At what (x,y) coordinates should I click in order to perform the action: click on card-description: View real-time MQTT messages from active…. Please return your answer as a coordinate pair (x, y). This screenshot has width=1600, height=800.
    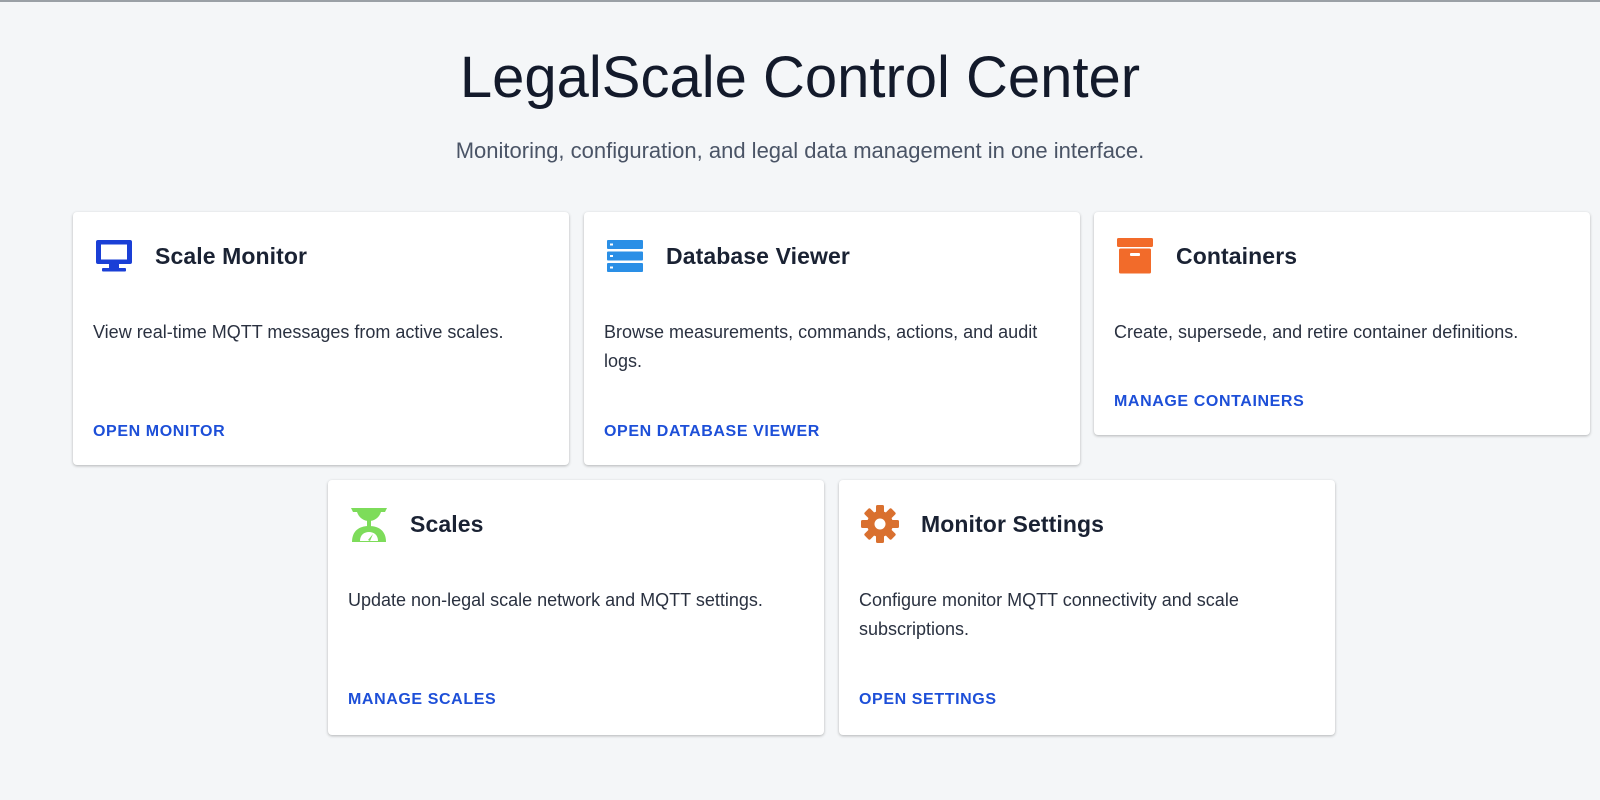
    Looking at the image, I should click on (298, 332).